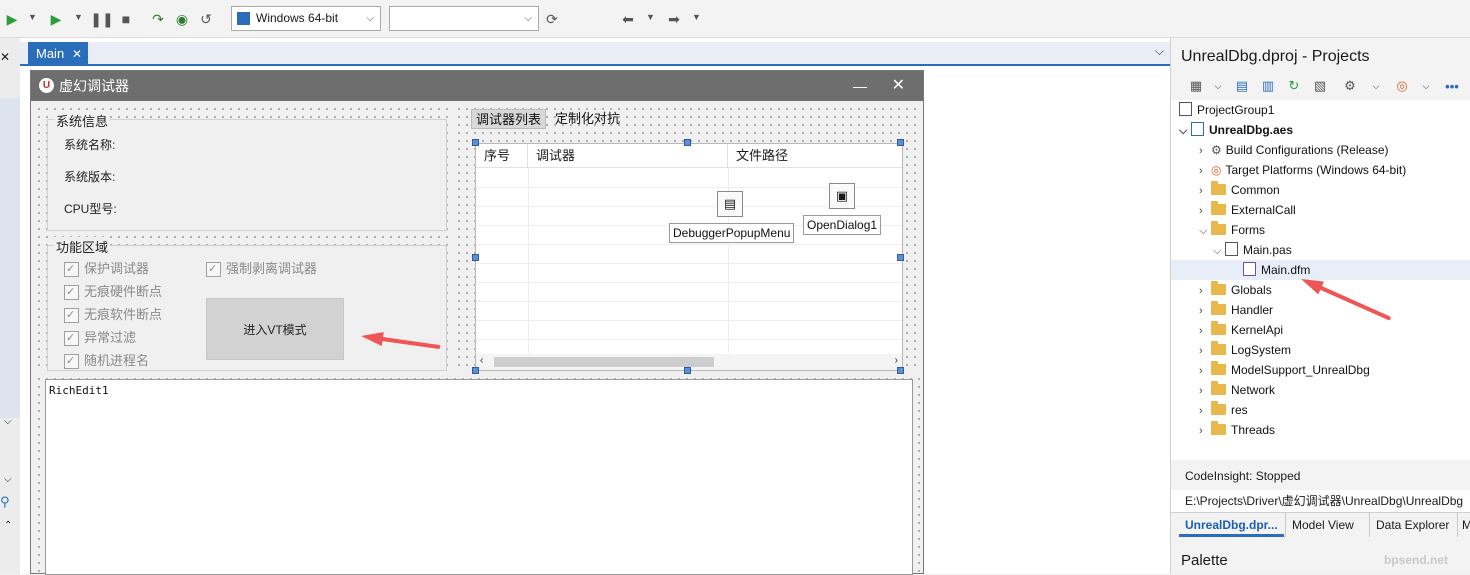 Image resolution: width=1470 pixels, height=575 pixels. What do you see at coordinates (1252, 250) in the screenshot?
I see `tree-node-main-pas: ⌵ Main.pas` at bounding box center [1252, 250].